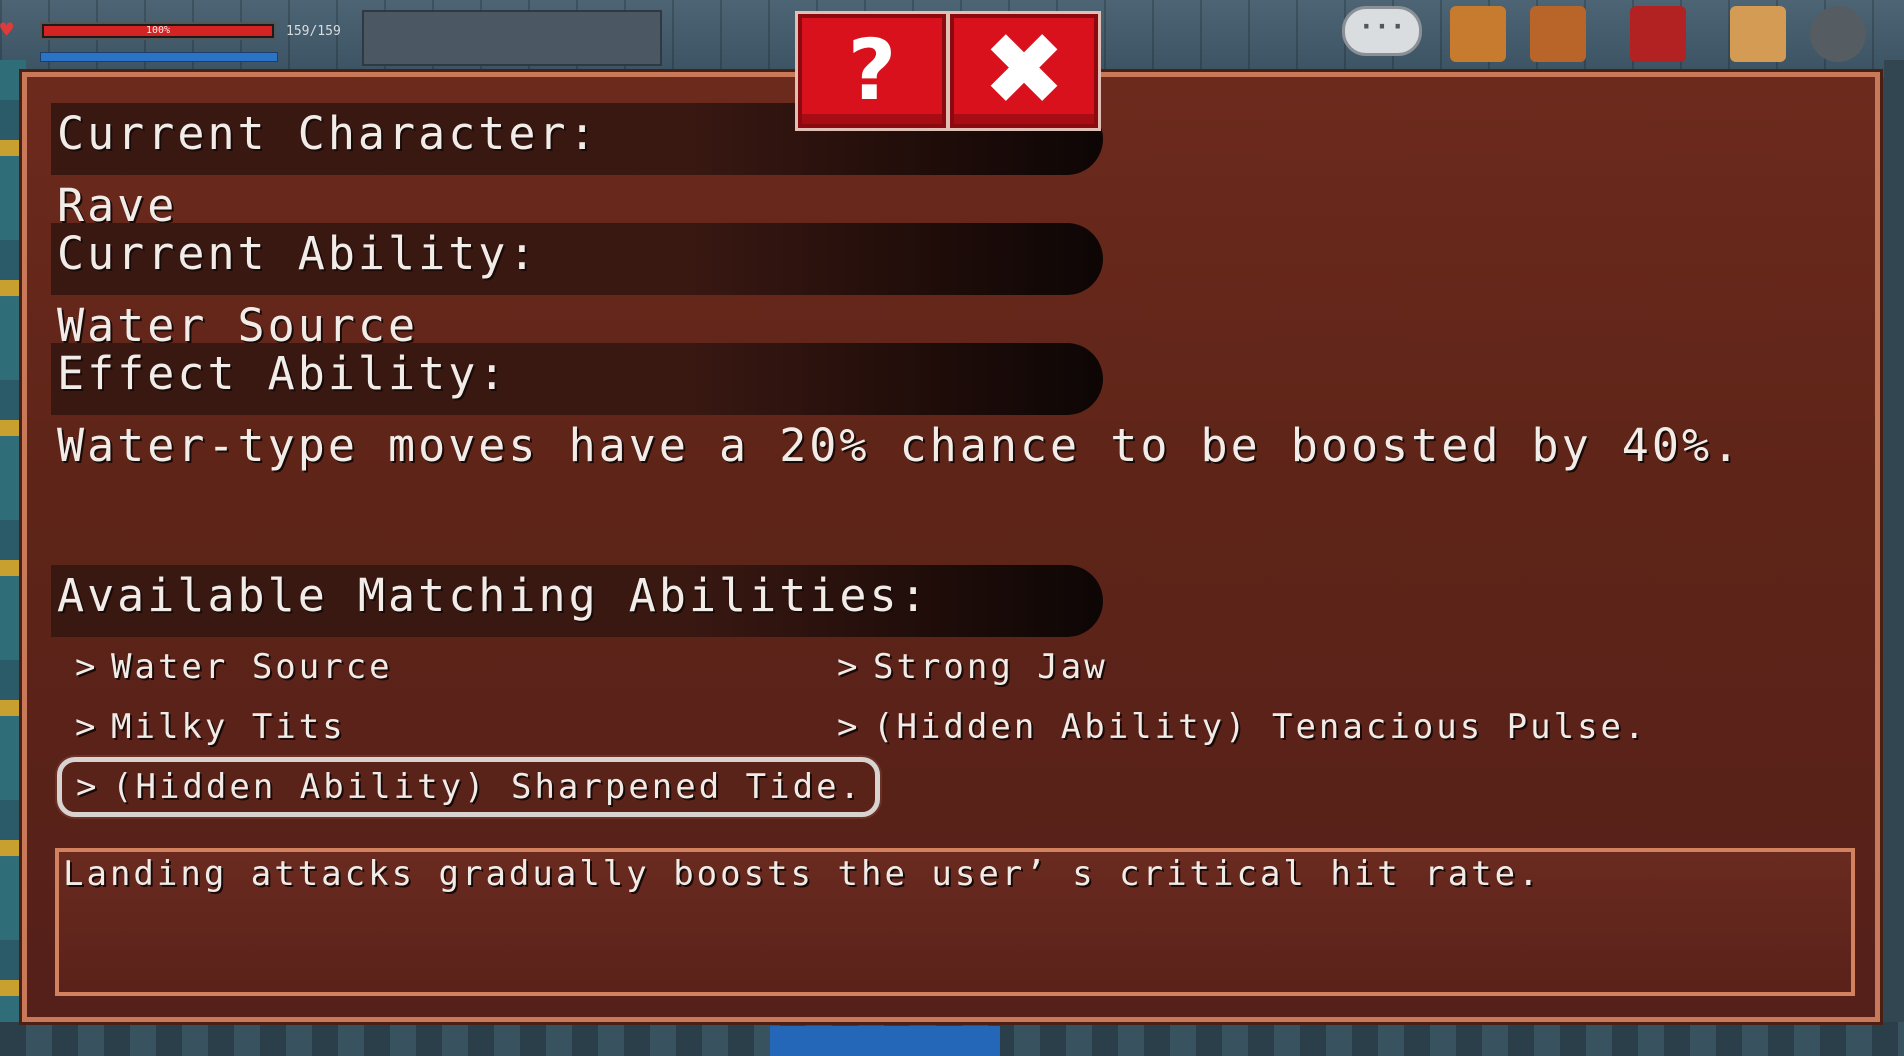  I want to click on health-bar: 100%, so click(158, 31).